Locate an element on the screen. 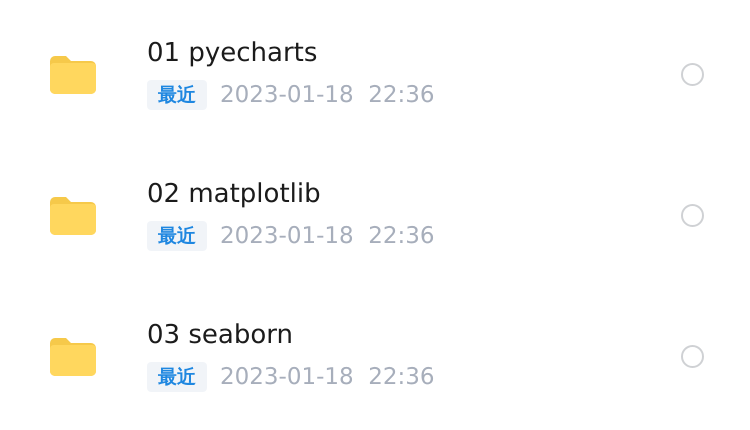  file-name: 02 matplotlib is located at coordinates (234, 193).